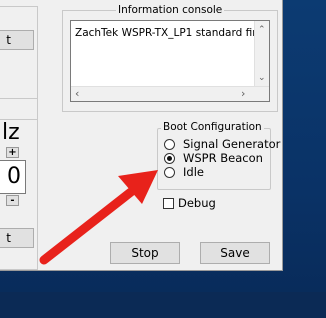  Describe the element at coordinates (169, 158) in the screenshot. I see `radio-wspr-beacon-circle` at that location.